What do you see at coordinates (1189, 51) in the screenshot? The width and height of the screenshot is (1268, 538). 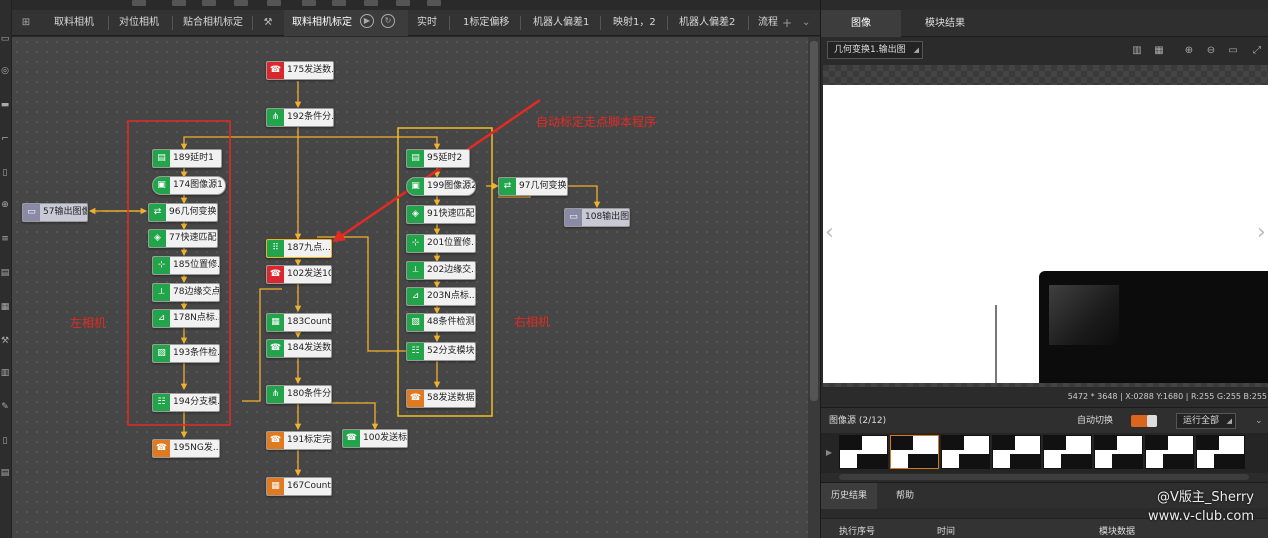 I see `zoom-in-icon: ⊕` at bounding box center [1189, 51].